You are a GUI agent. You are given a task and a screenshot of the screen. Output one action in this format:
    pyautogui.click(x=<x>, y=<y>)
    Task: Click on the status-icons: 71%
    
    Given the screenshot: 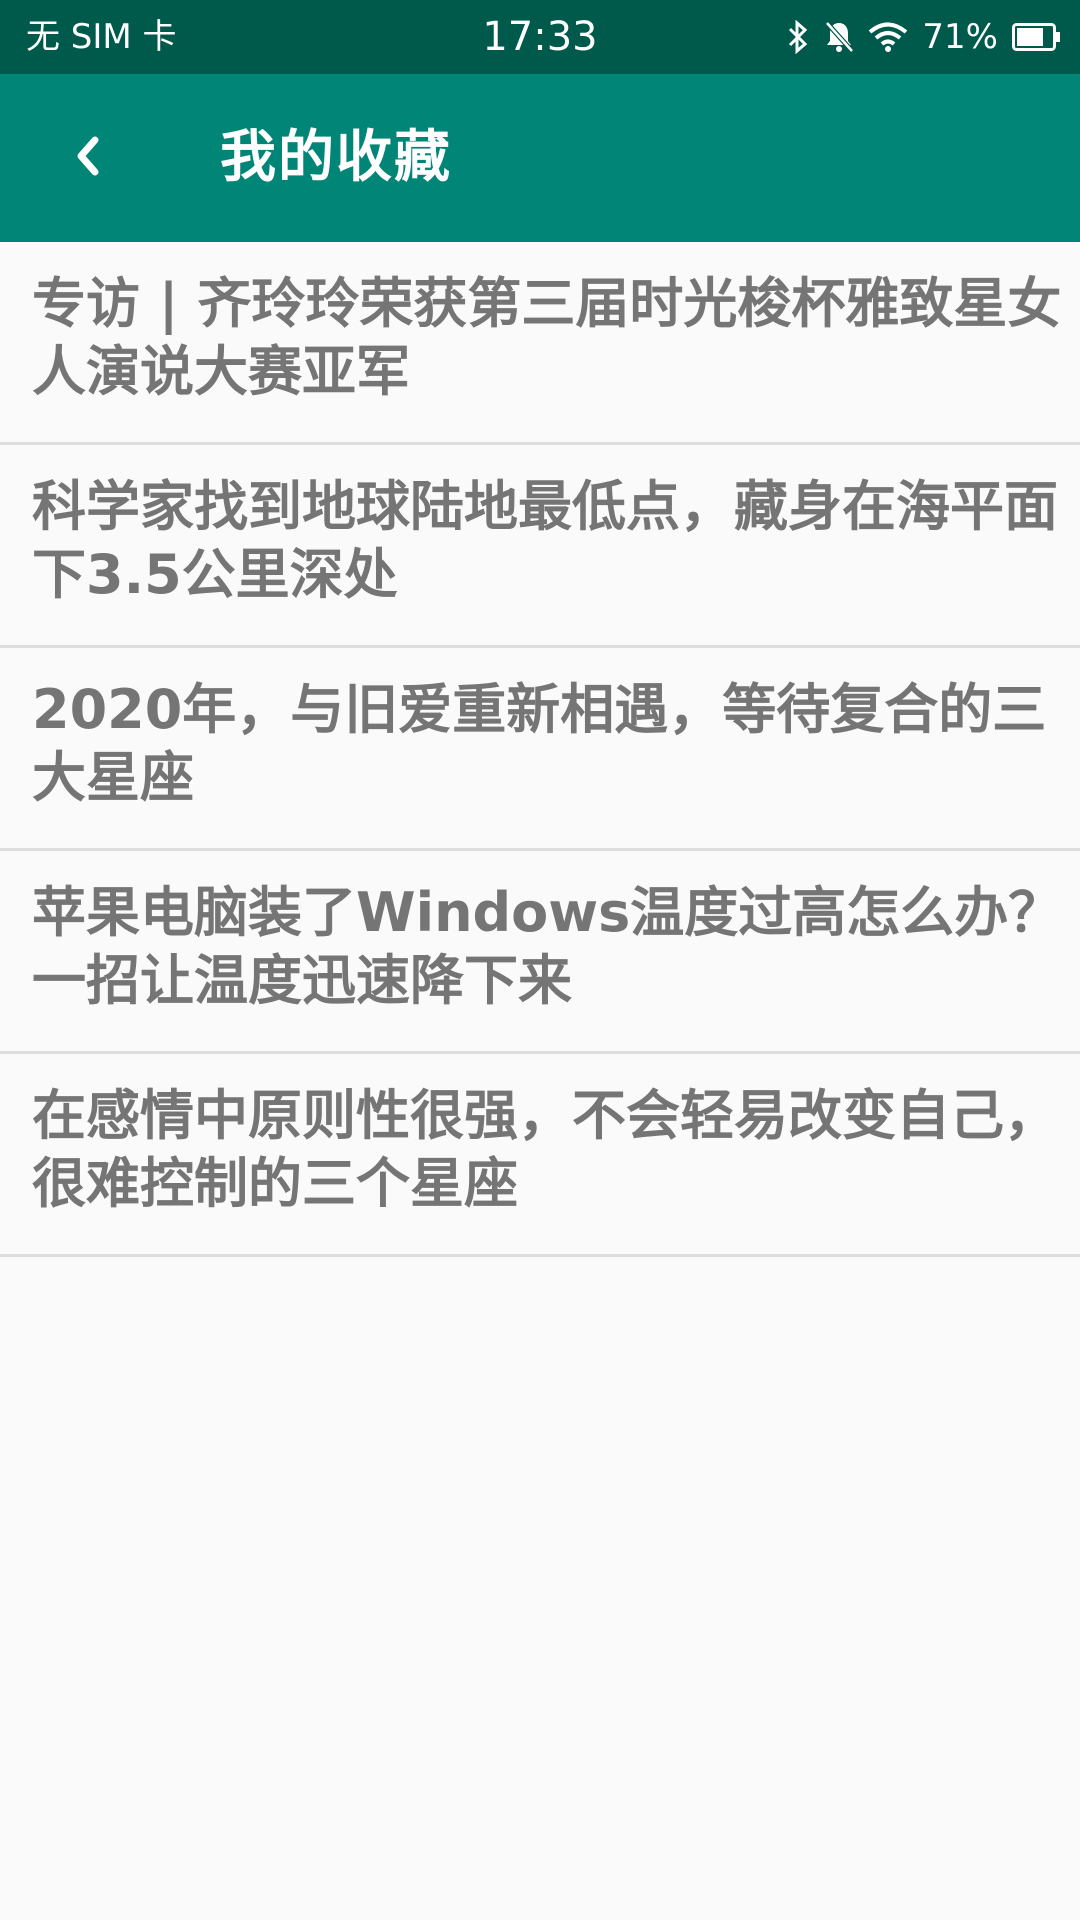 What is the action you would take?
    pyautogui.click(x=924, y=37)
    